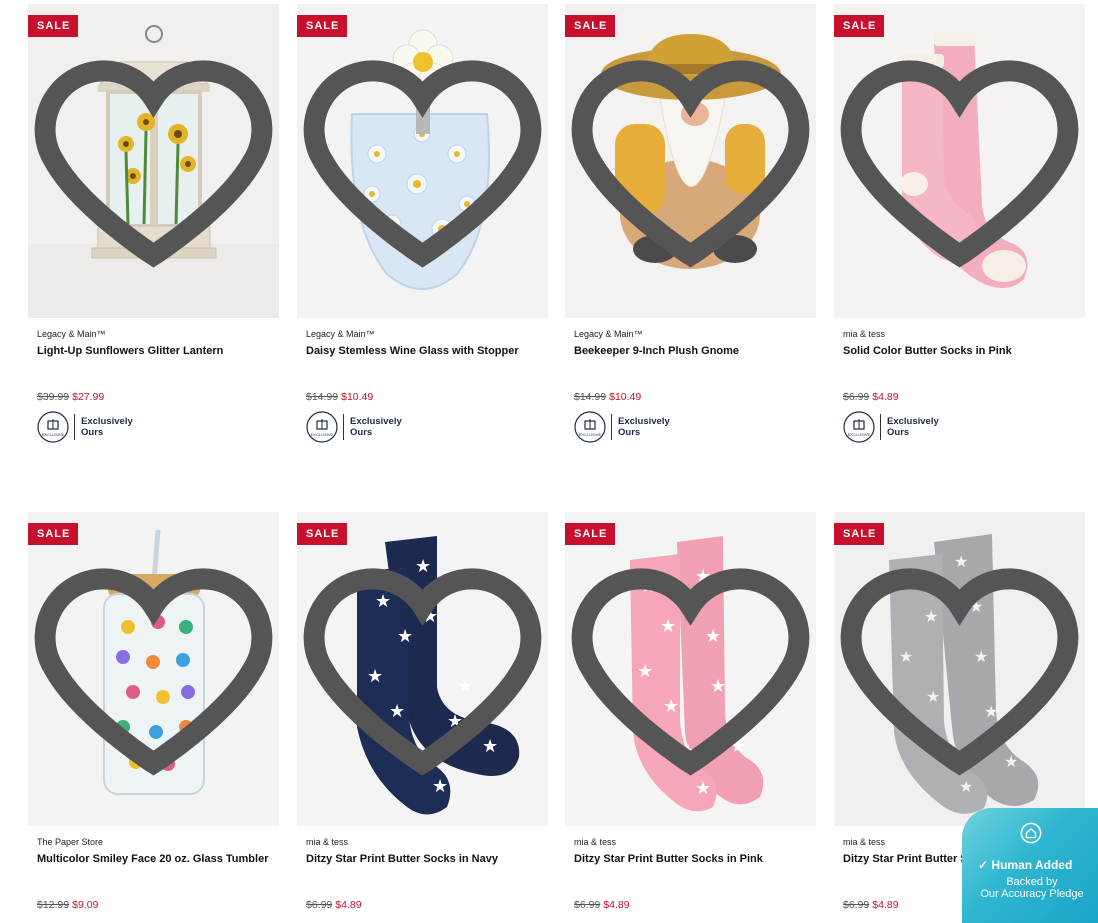 This screenshot has width=1098, height=923. Describe the element at coordinates (53, 397) in the screenshot. I see `original-price: $39.99` at that location.